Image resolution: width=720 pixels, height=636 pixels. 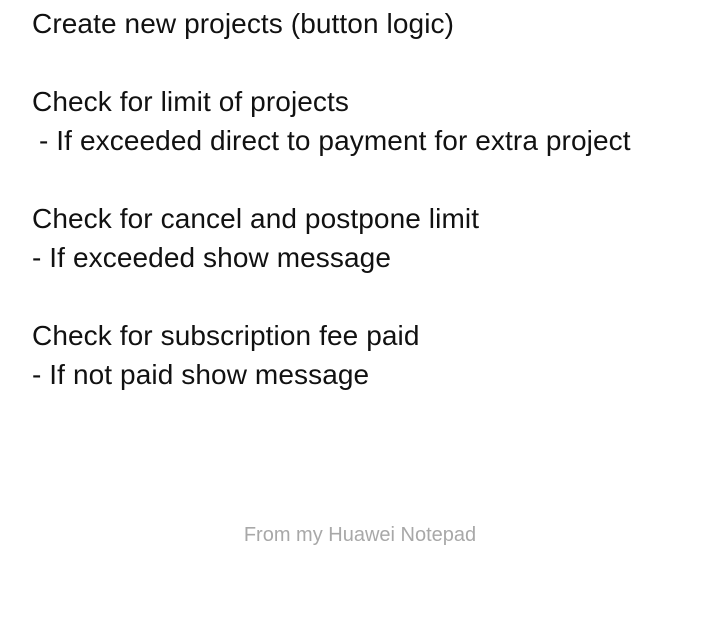 What do you see at coordinates (212, 257) in the screenshot?
I see `note-line: - If exceeded show message` at bounding box center [212, 257].